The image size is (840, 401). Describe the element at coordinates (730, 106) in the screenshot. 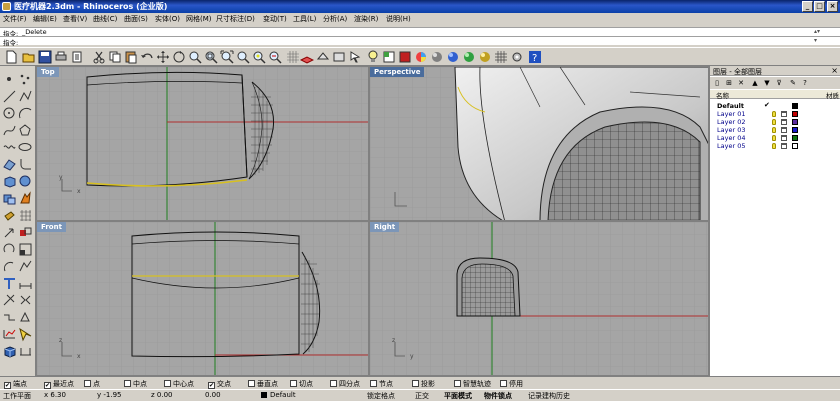

I see `layer-name: Default` at that location.